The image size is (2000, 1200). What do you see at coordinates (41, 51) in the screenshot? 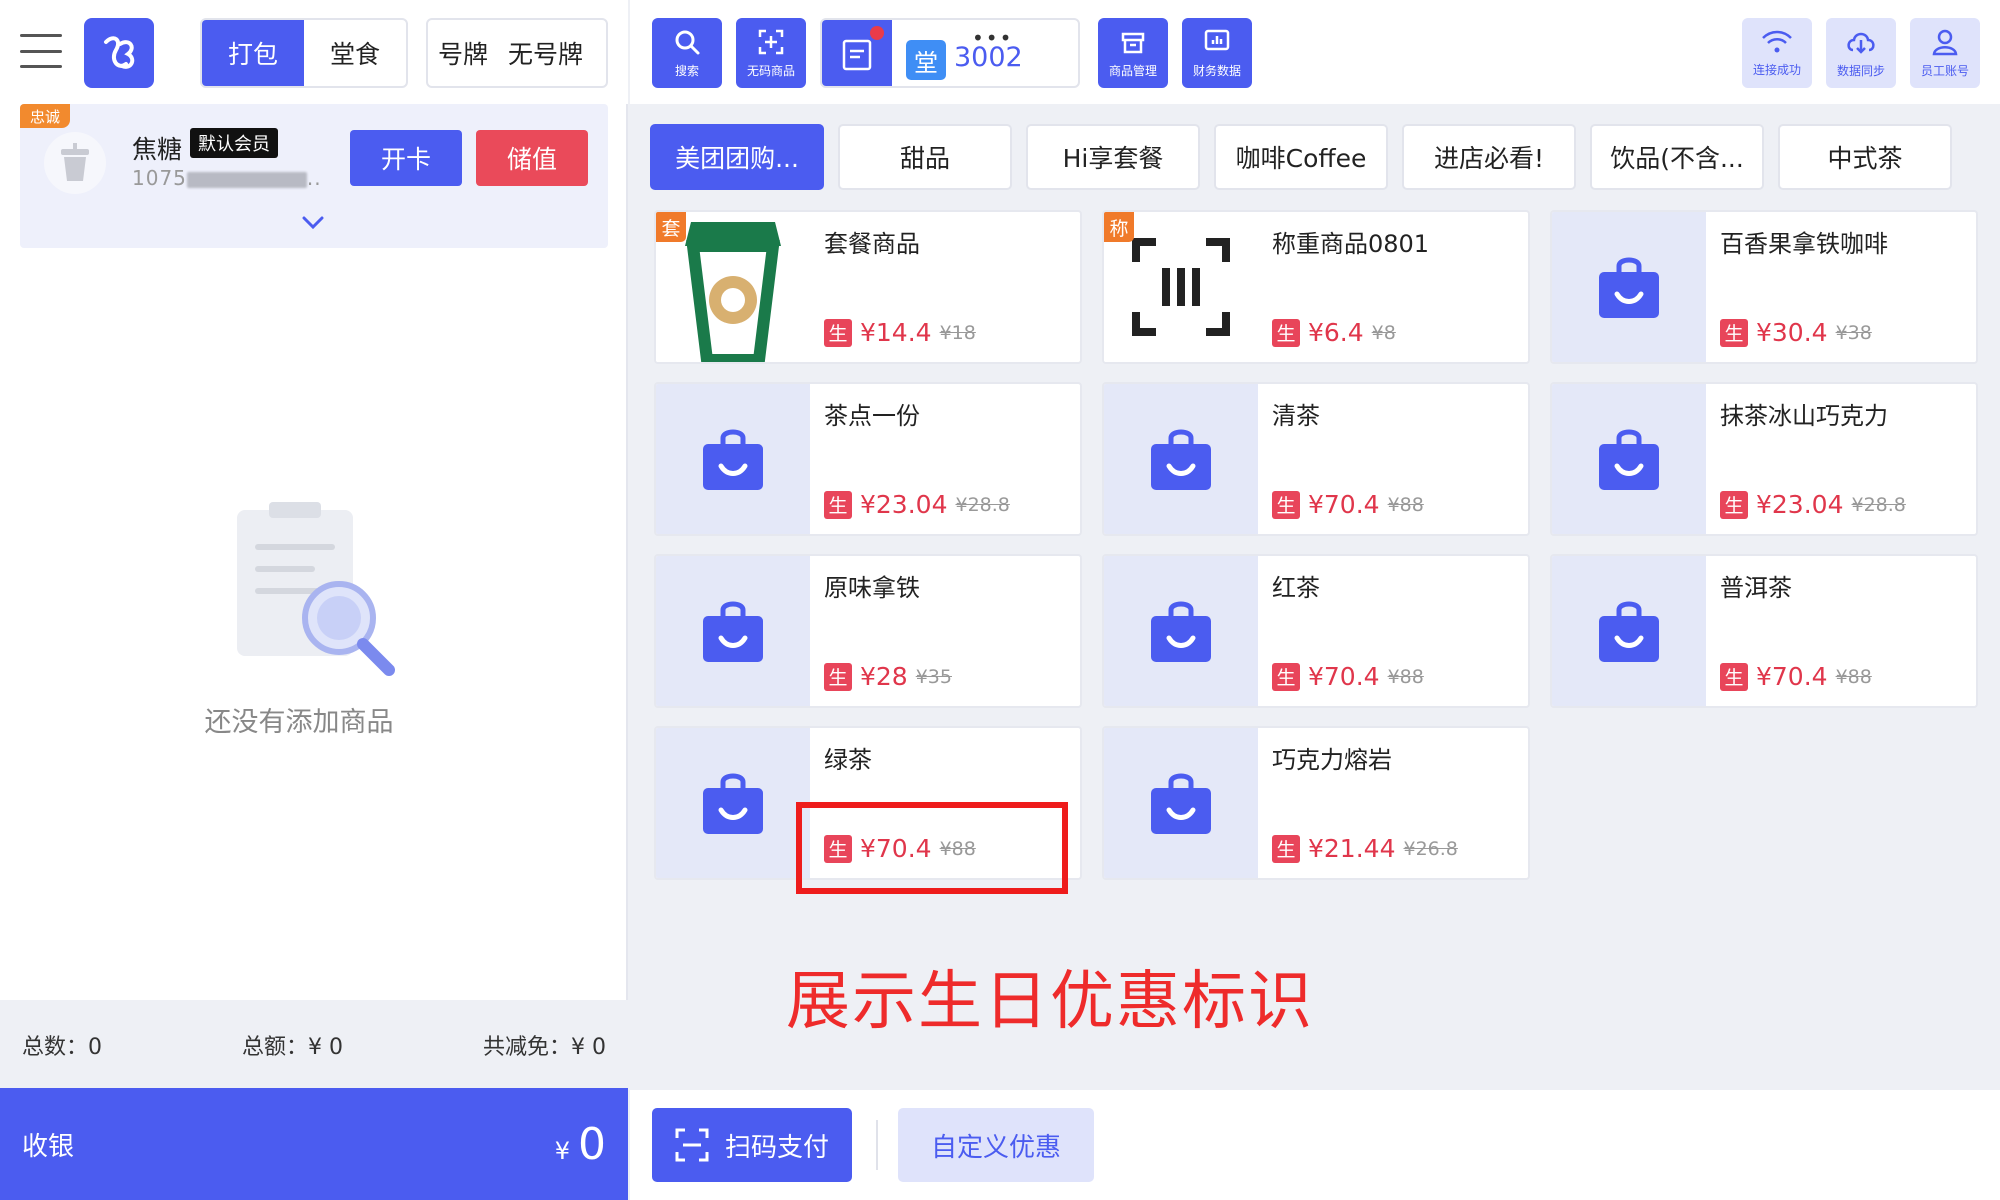
I see `menu-icon` at bounding box center [41, 51].